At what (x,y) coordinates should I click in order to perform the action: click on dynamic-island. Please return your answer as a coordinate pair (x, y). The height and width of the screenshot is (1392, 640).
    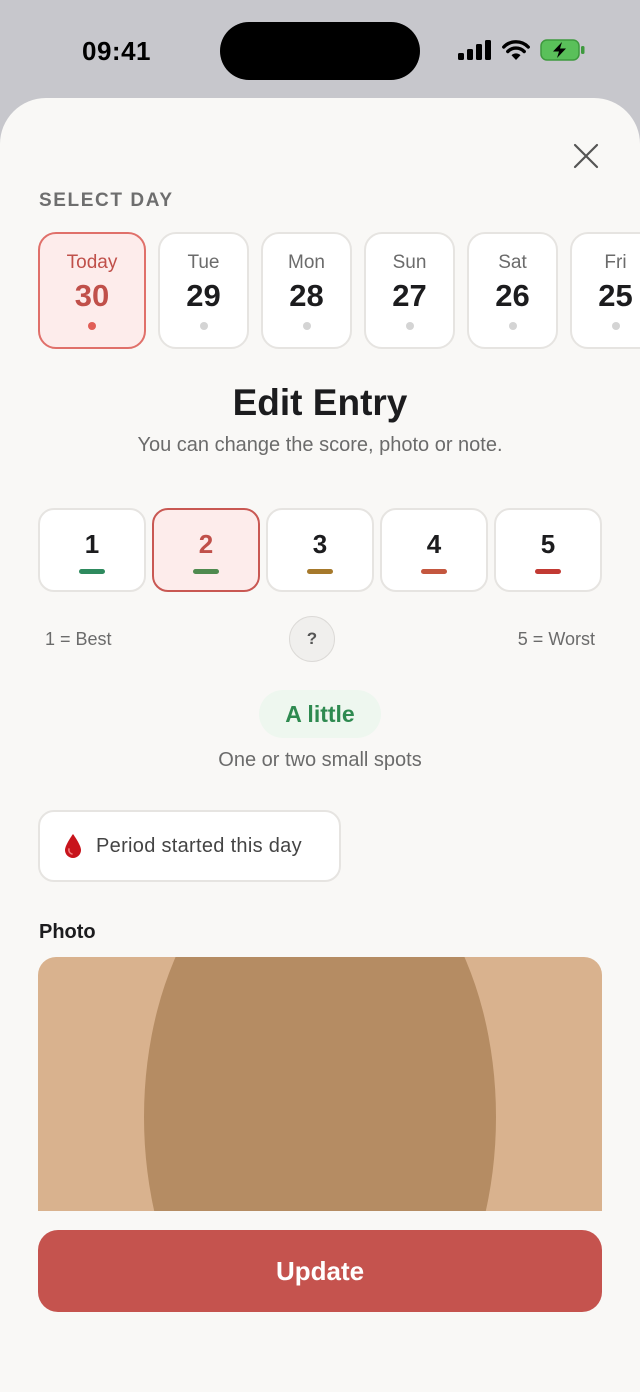
    Looking at the image, I should click on (320, 51).